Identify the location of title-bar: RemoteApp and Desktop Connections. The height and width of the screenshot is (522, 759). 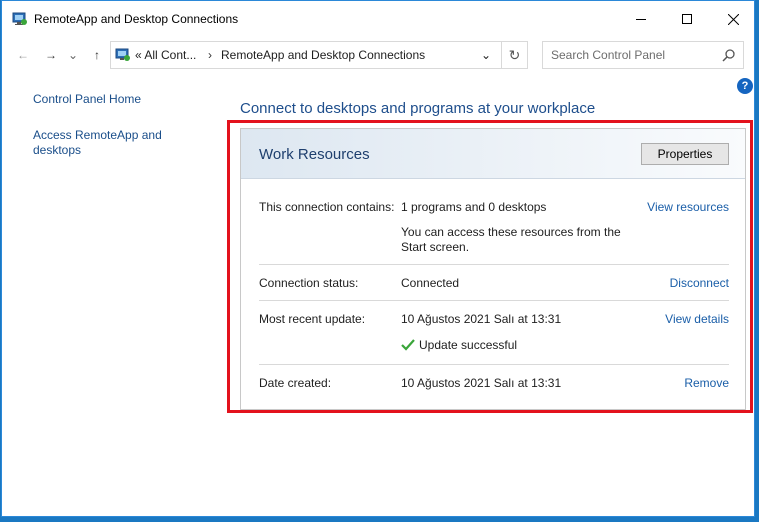
(378, 19).